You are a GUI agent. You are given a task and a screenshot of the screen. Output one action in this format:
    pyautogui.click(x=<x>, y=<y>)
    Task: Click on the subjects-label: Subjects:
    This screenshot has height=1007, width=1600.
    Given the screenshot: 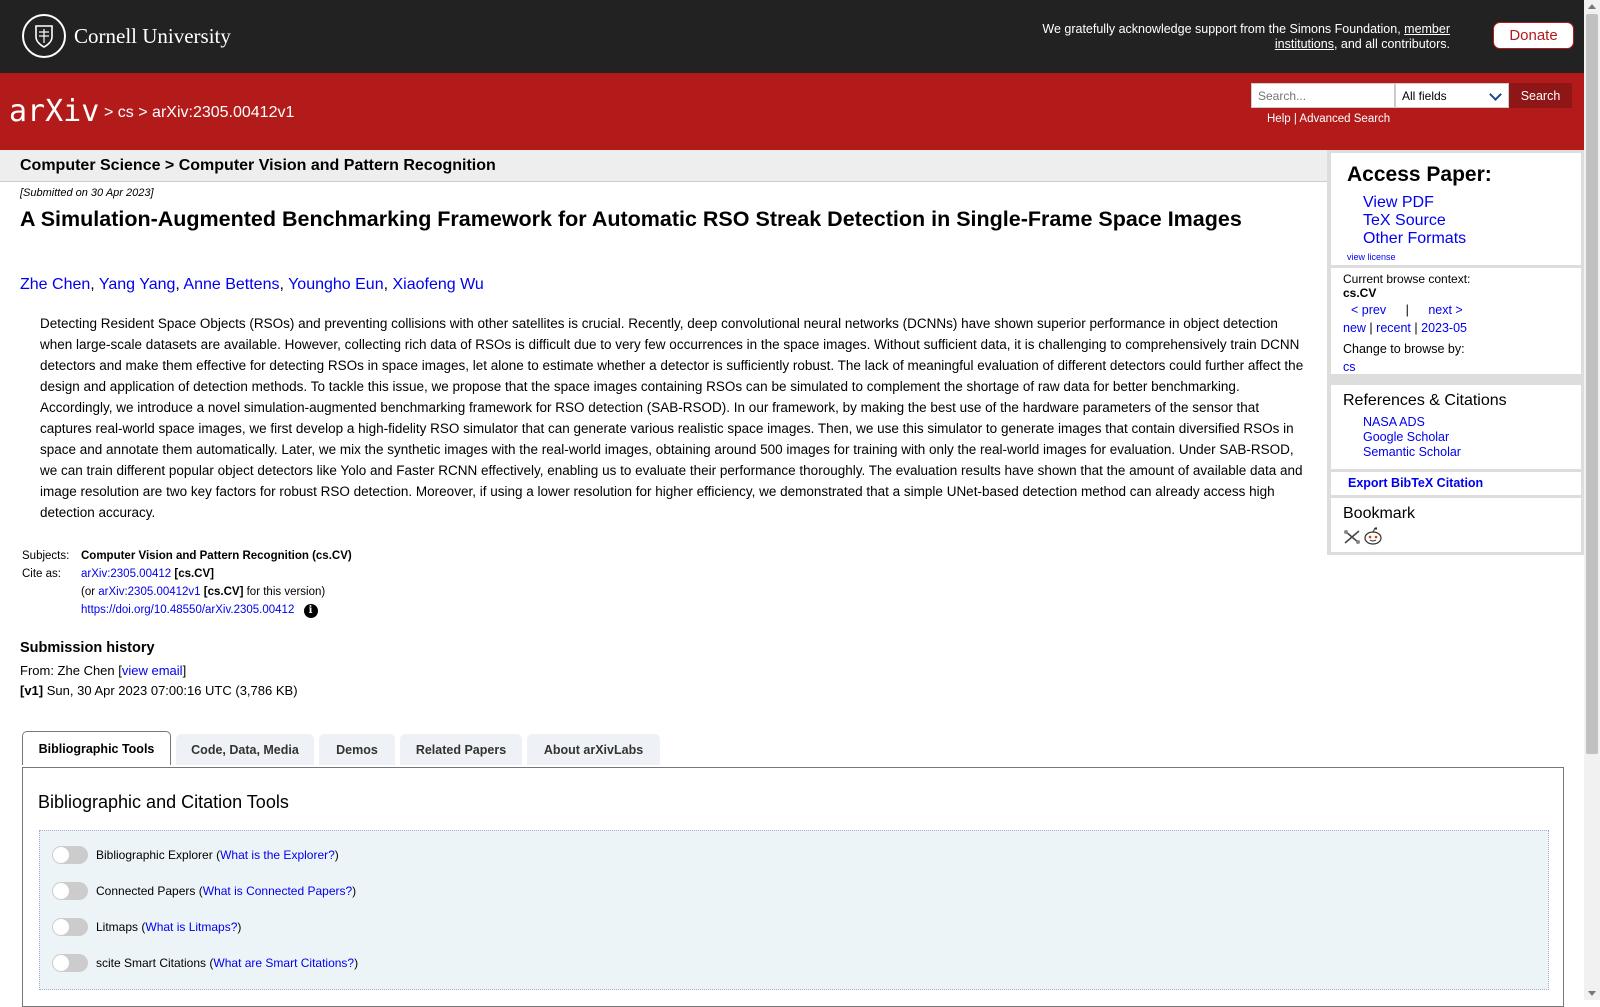 What is the action you would take?
    pyautogui.click(x=46, y=556)
    